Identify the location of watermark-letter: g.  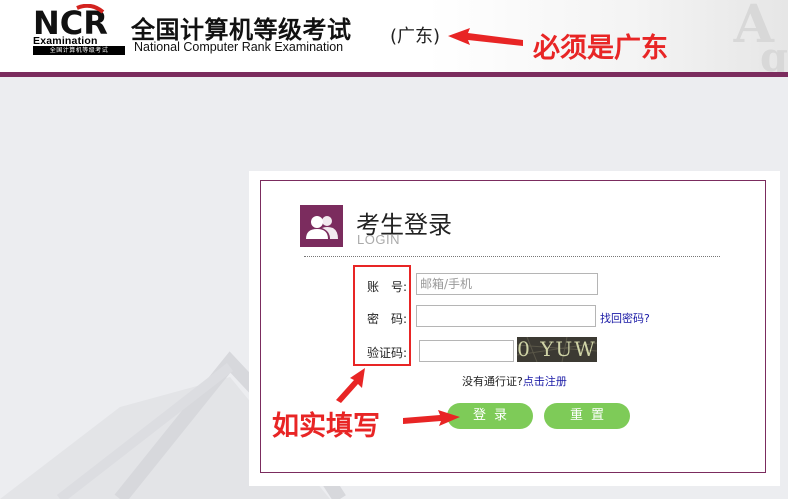
(774, 53).